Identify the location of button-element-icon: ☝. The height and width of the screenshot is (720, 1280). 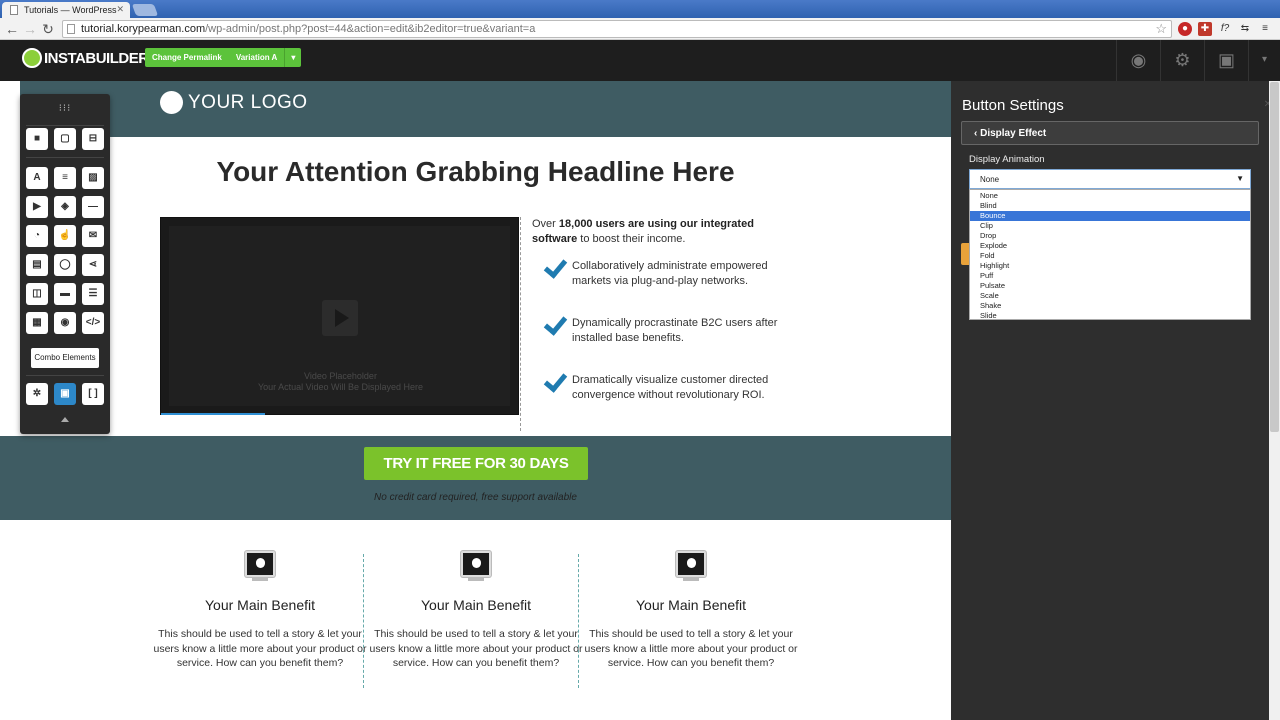
(65, 236).